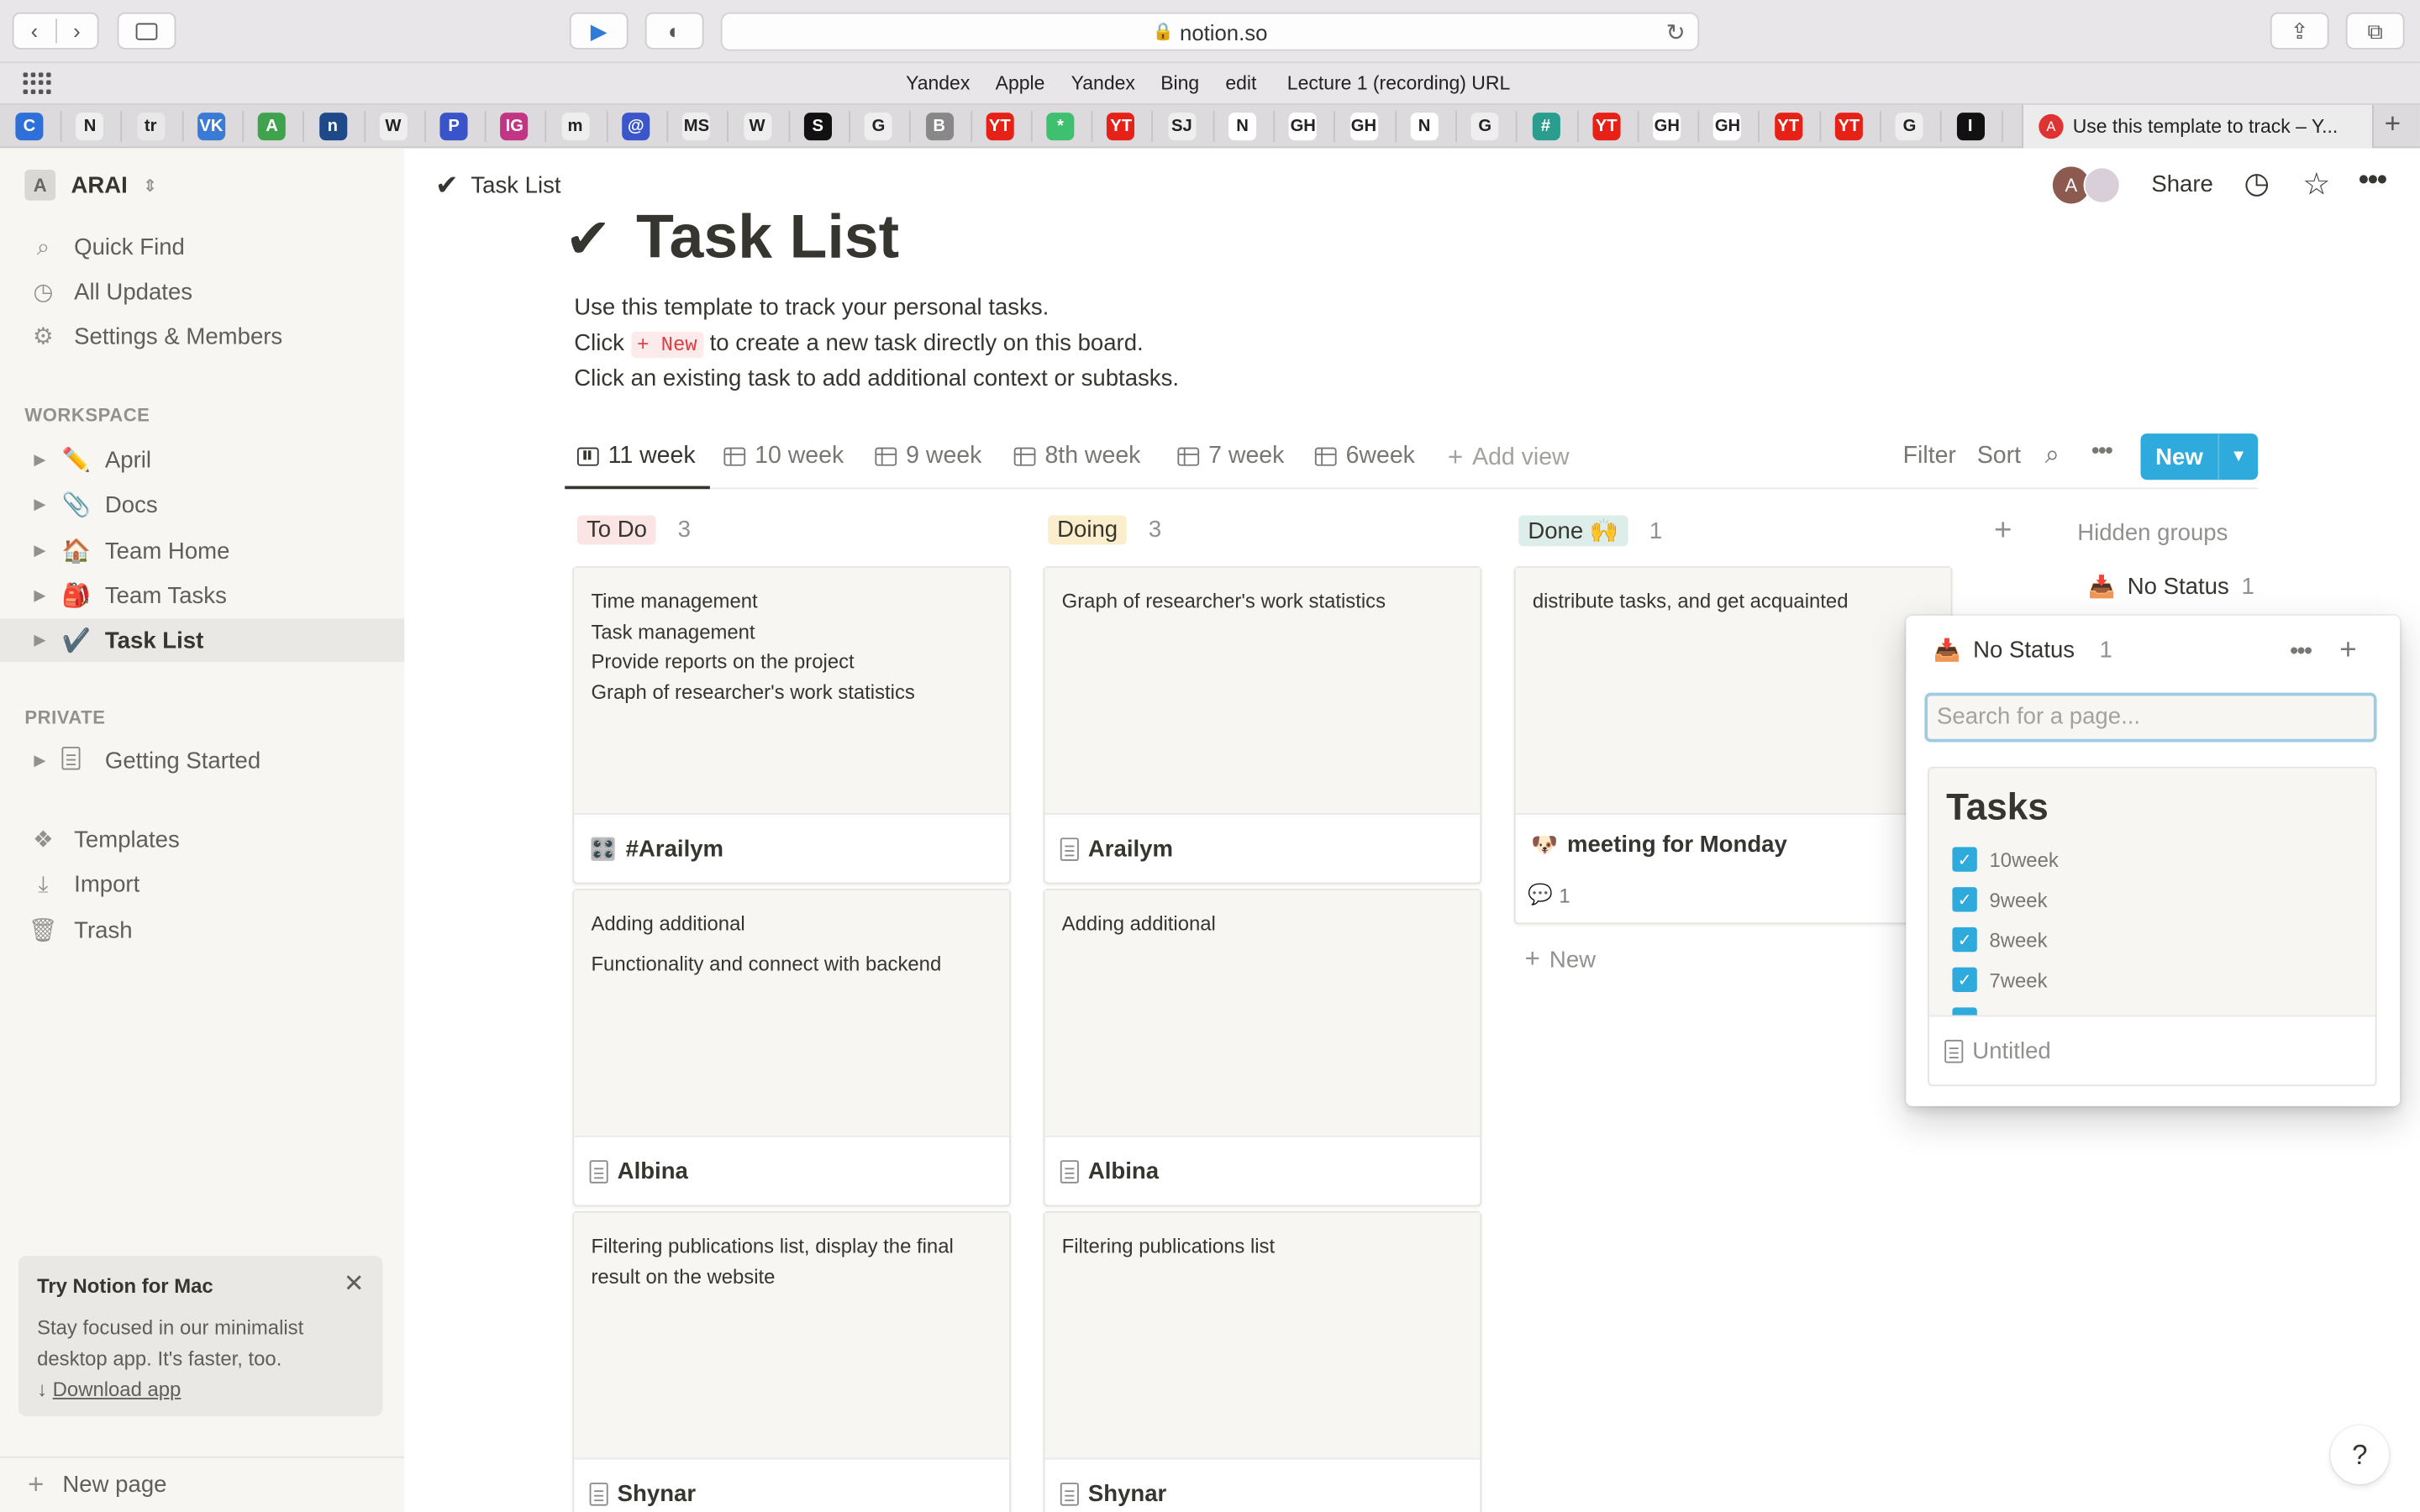 The height and width of the screenshot is (1512, 2420). I want to click on tab-favicon: MS, so click(696, 127).